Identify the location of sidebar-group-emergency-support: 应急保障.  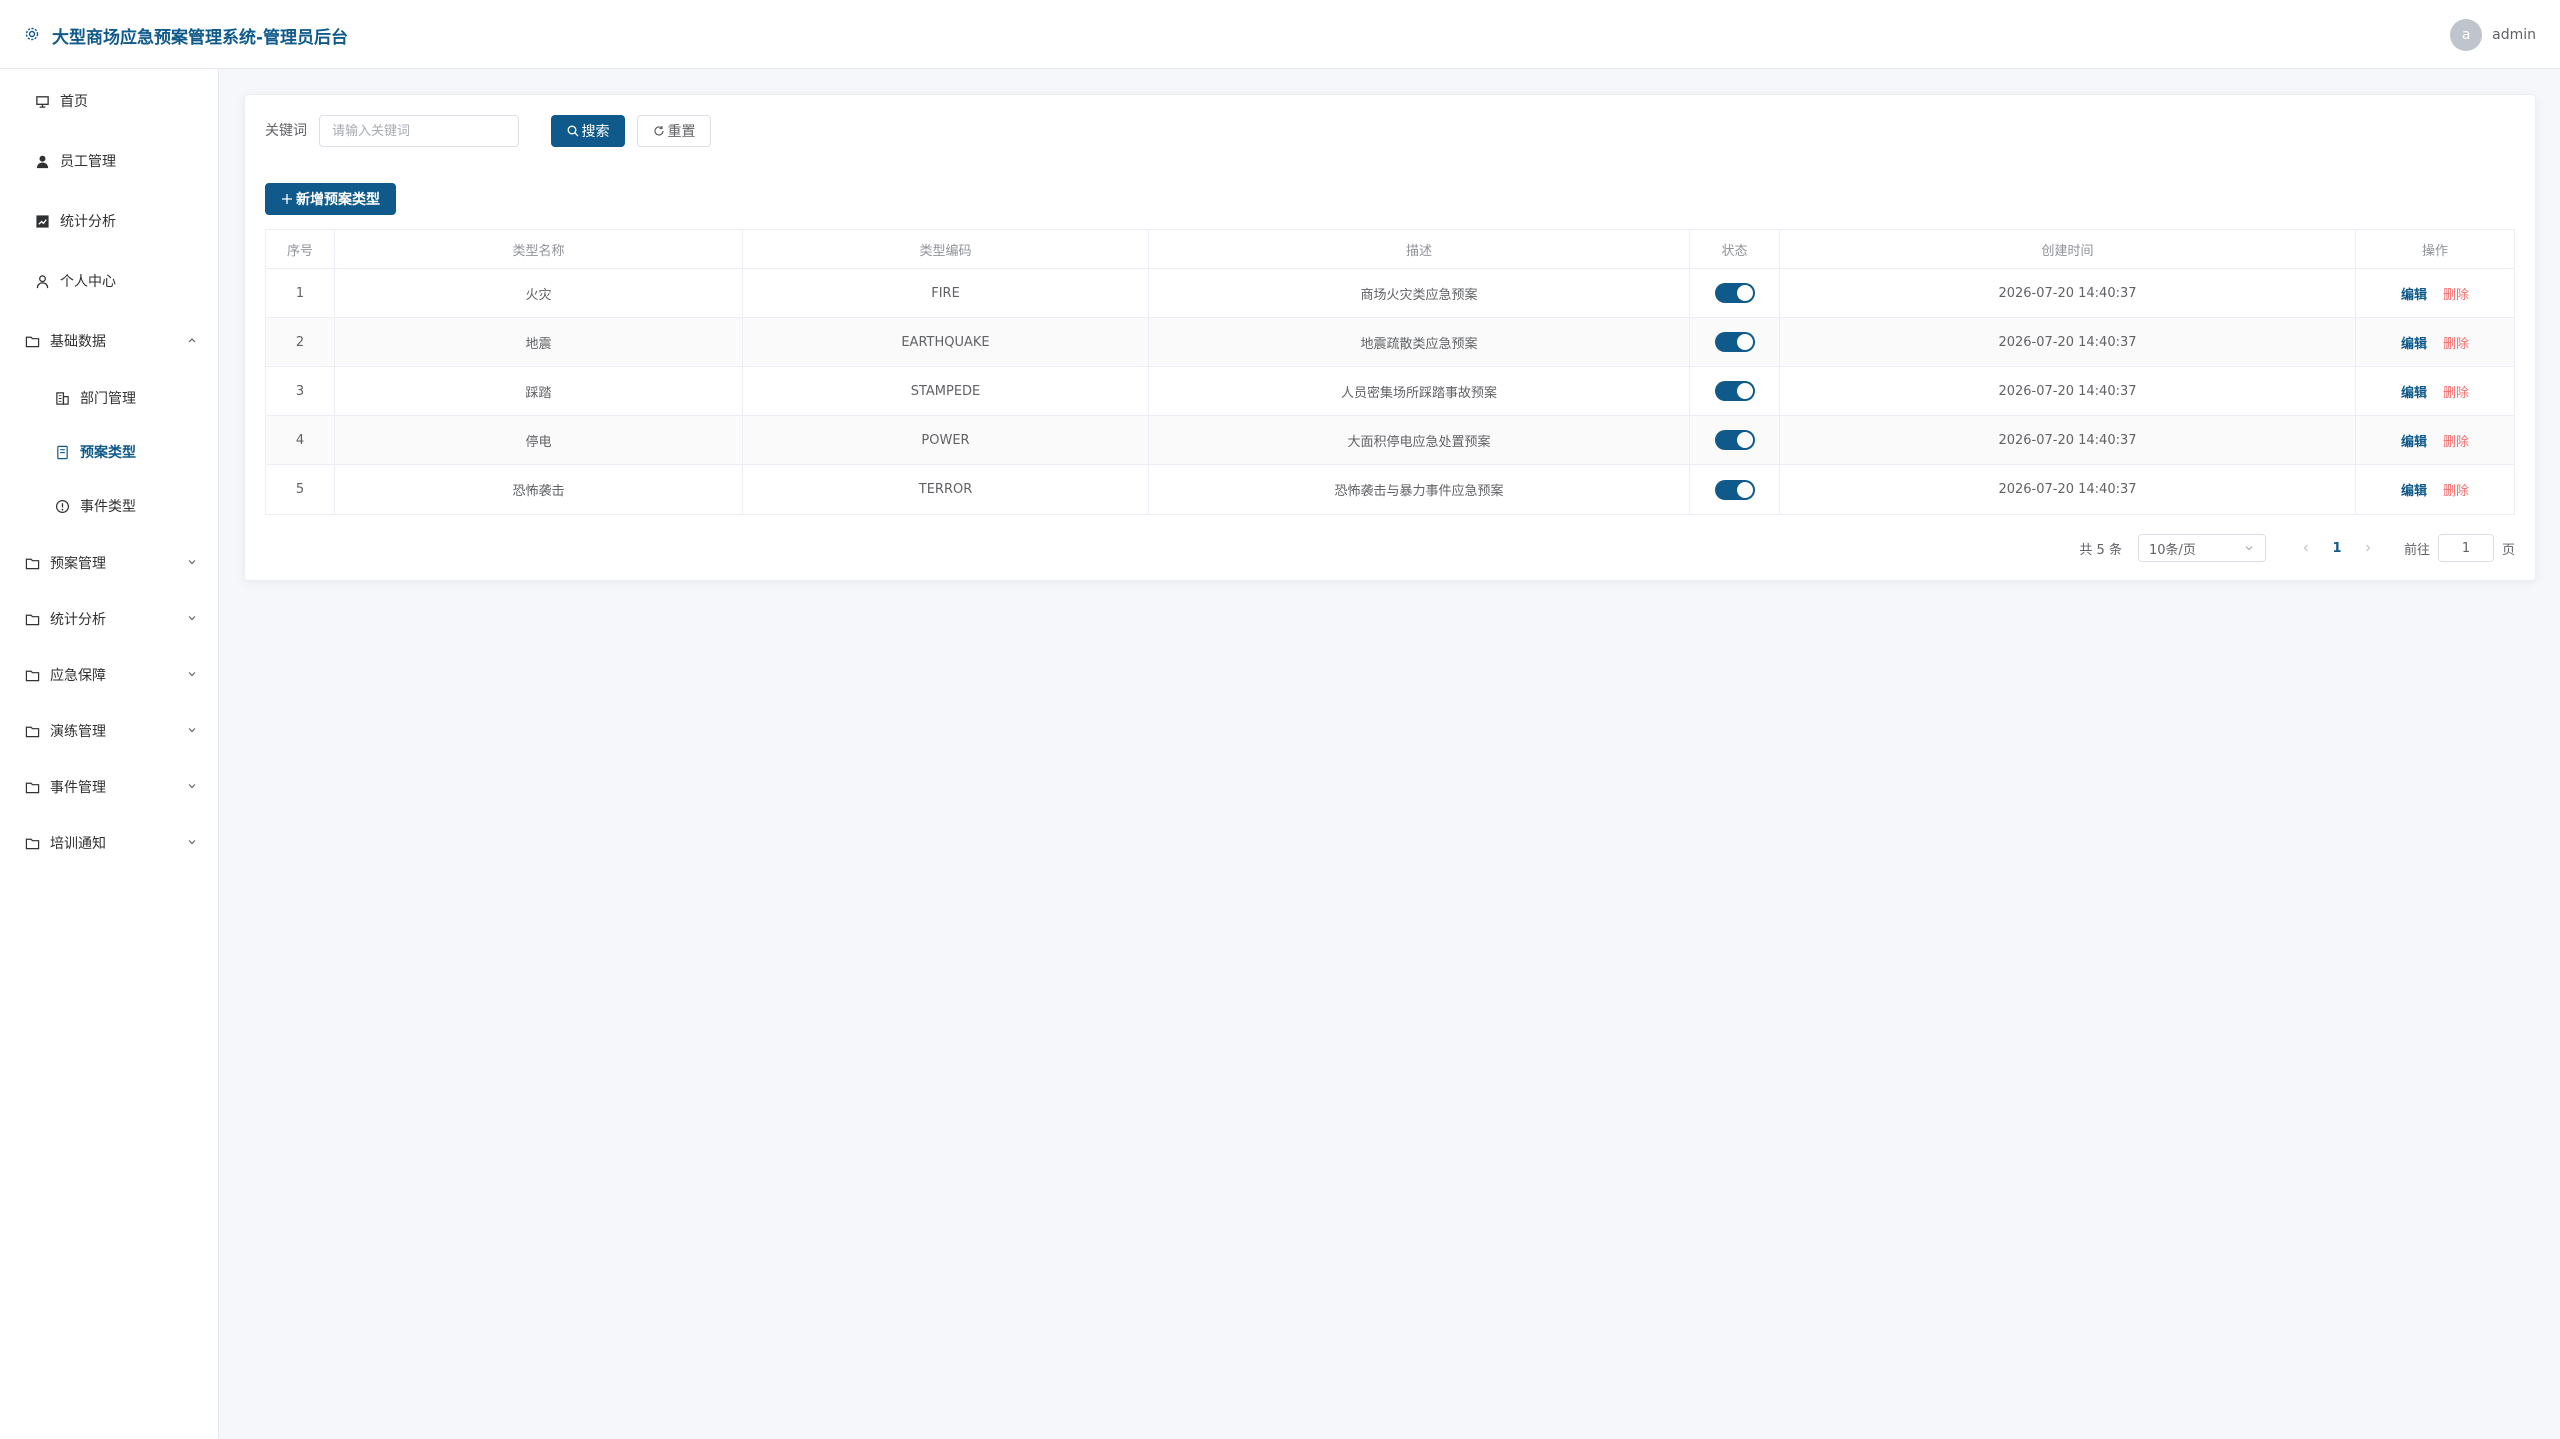
(109, 675).